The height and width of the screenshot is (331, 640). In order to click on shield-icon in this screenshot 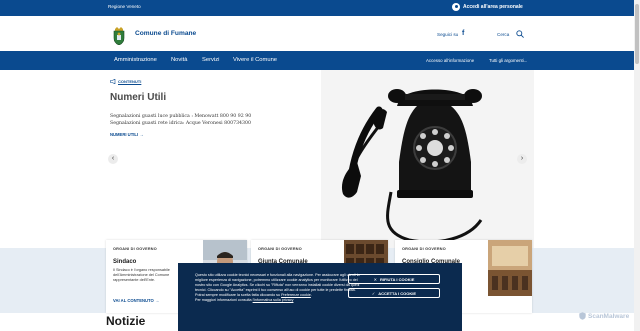, I will do `click(582, 316)`.